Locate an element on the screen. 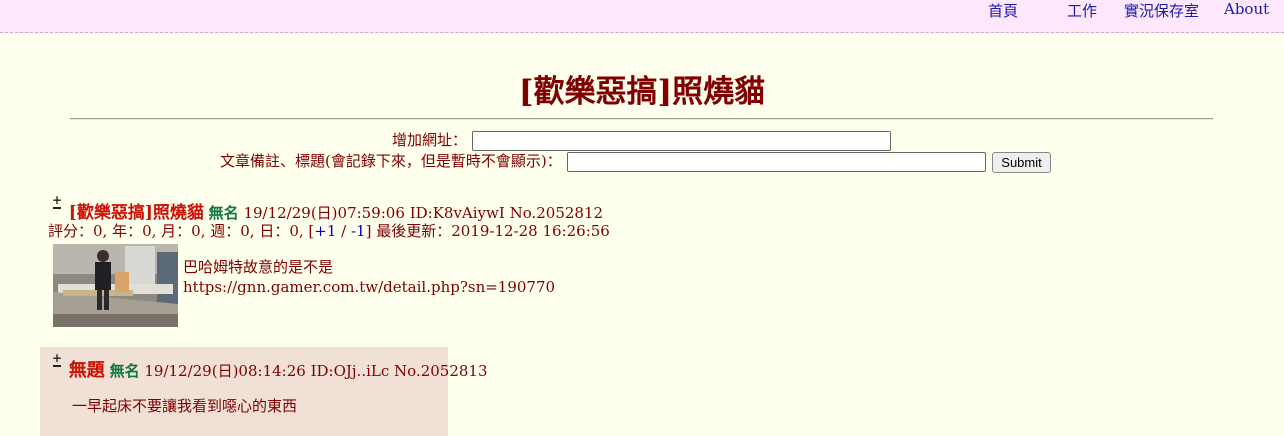 The width and height of the screenshot is (1284, 436). note-input is located at coordinates (776, 162).